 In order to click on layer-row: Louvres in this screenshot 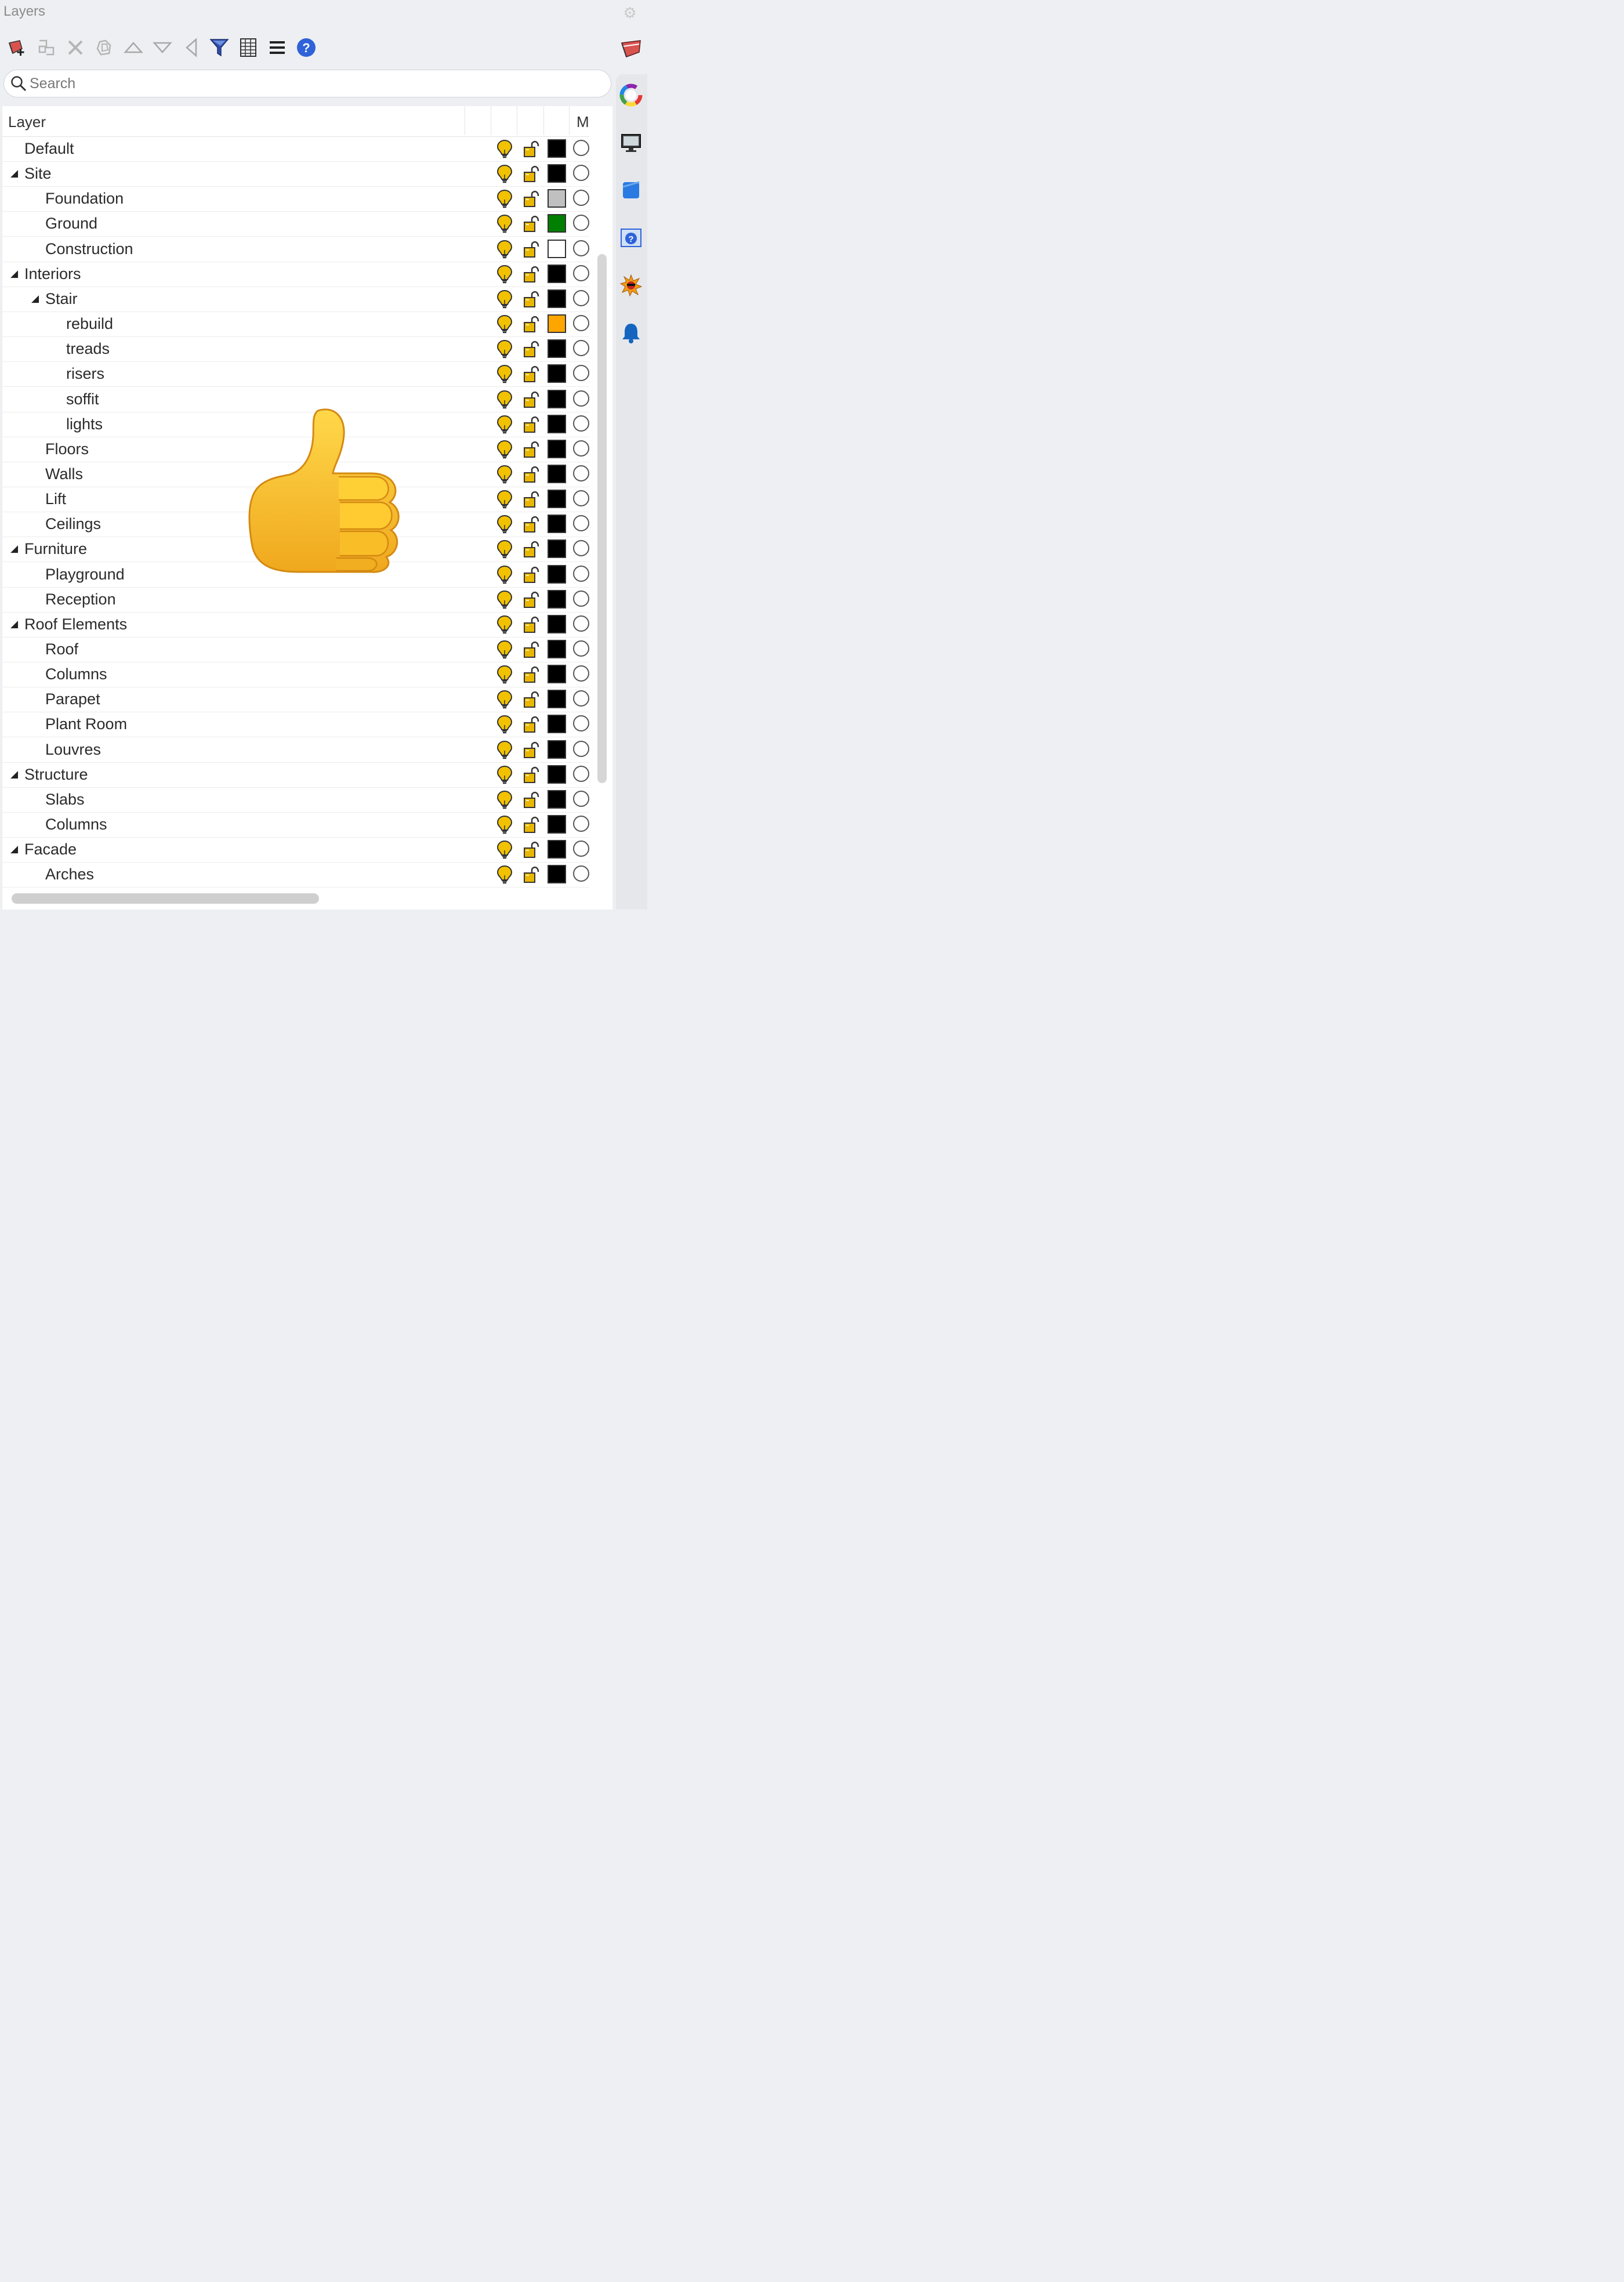, I will do `click(295, 750)`.